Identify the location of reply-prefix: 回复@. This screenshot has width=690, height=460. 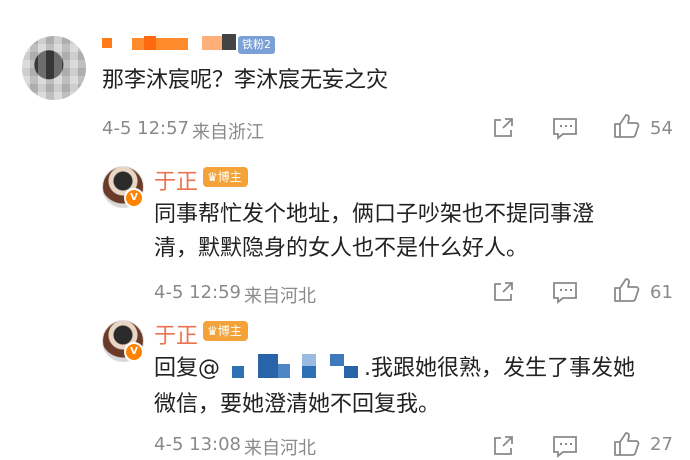
(187, 368).